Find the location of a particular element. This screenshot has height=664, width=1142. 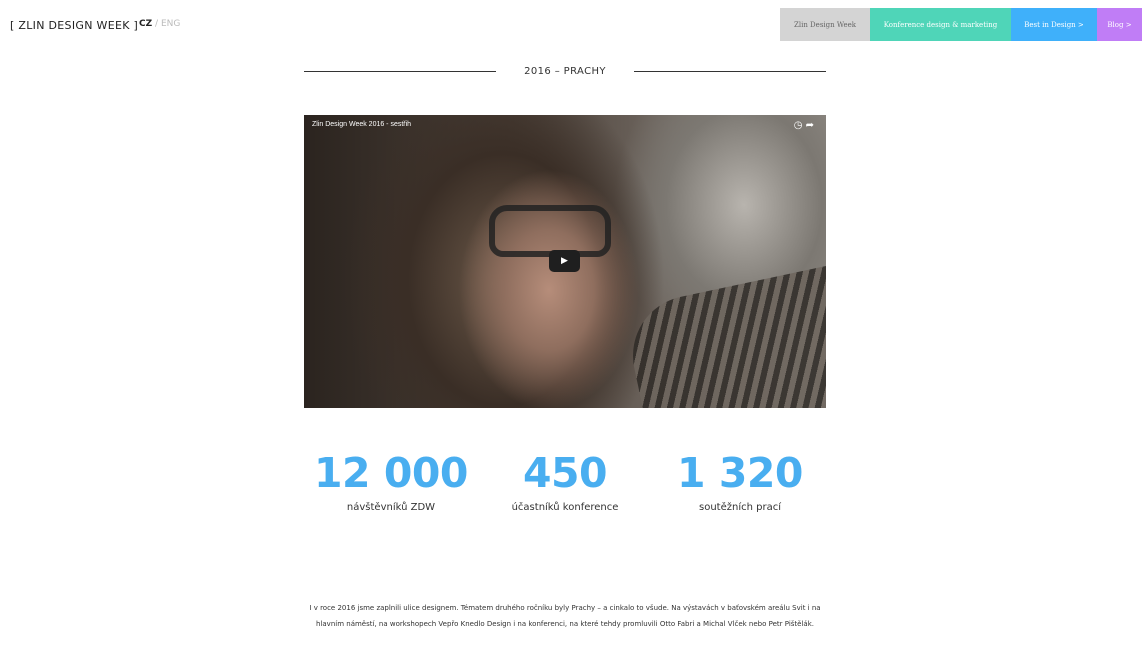

stat-participants: 450 účastníků konference is located at coordinates (565, 481).